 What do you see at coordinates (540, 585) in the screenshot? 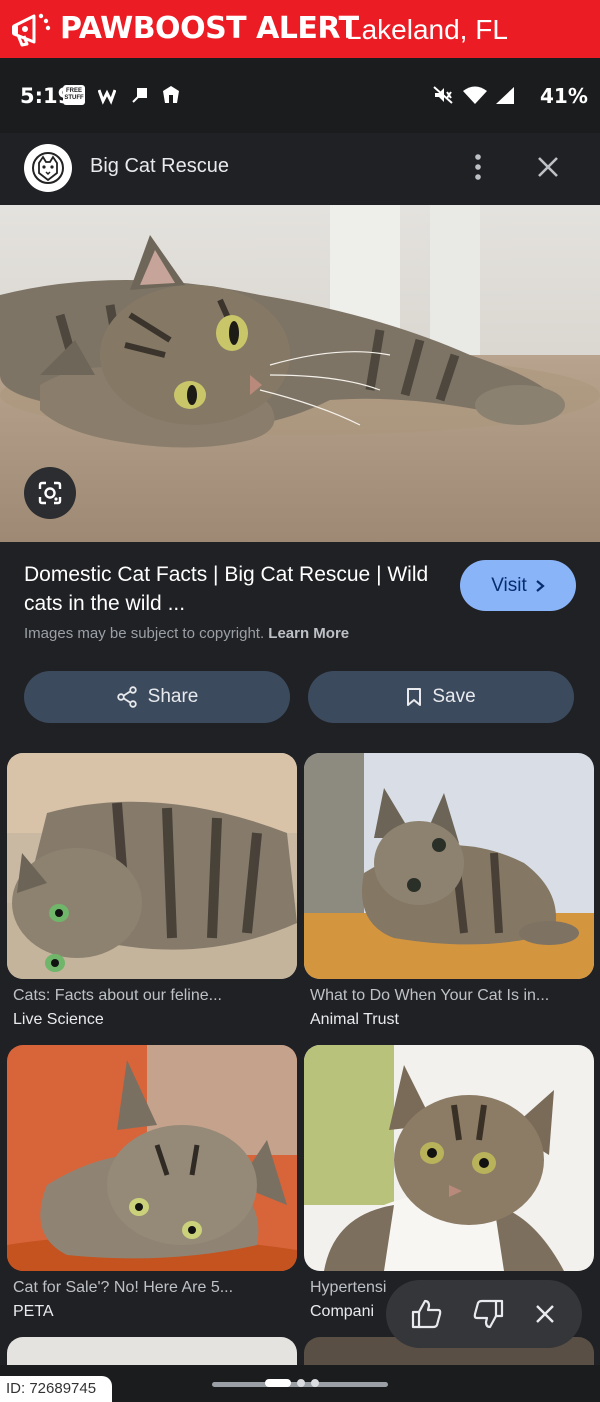
I see `chevron-right-icon` at bounding box center [540, 585].